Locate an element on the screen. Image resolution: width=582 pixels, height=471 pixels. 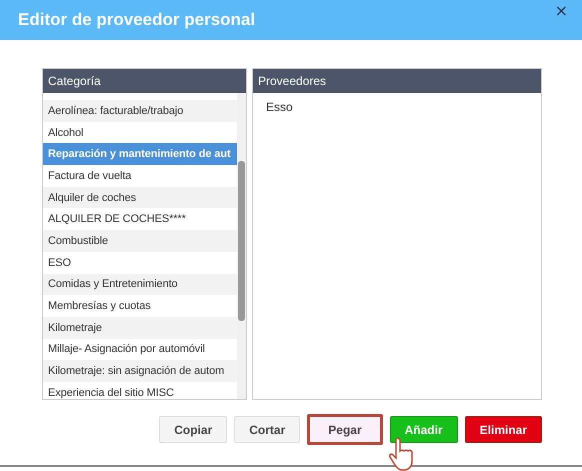
action-button: Eliminar is located at coordinates (503, 429).